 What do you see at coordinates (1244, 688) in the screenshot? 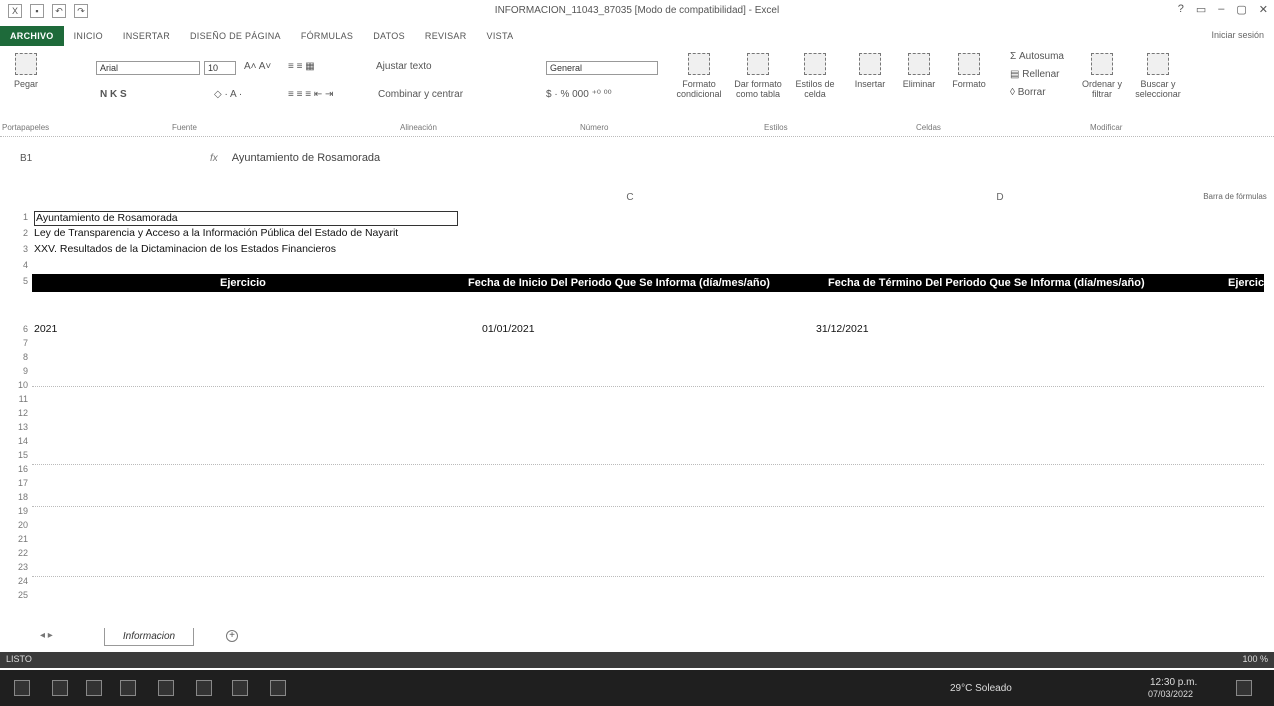
I see `notifications-icon` at bounding box center [1244, 688].